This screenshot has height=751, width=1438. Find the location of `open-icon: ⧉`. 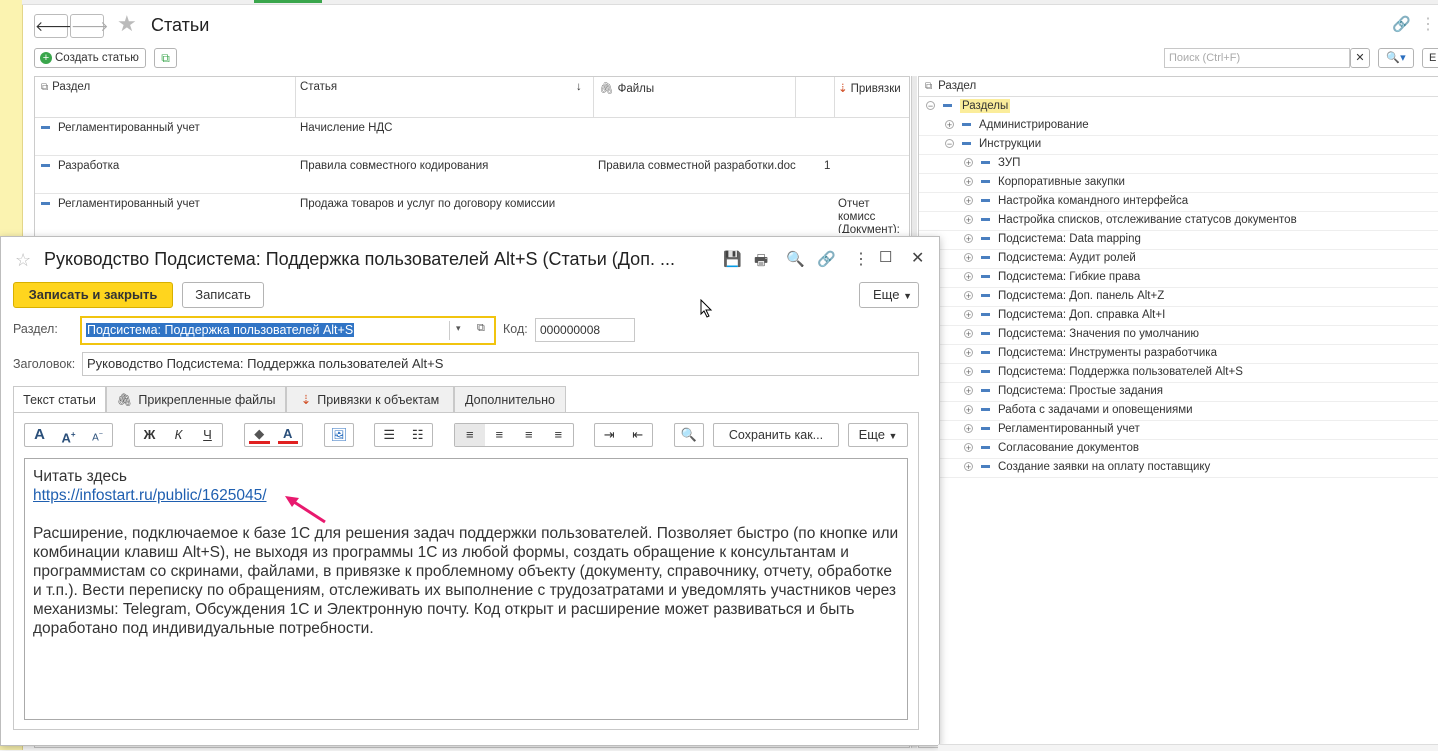

open-icon: ⧉ is located at coordinates (481, 328).